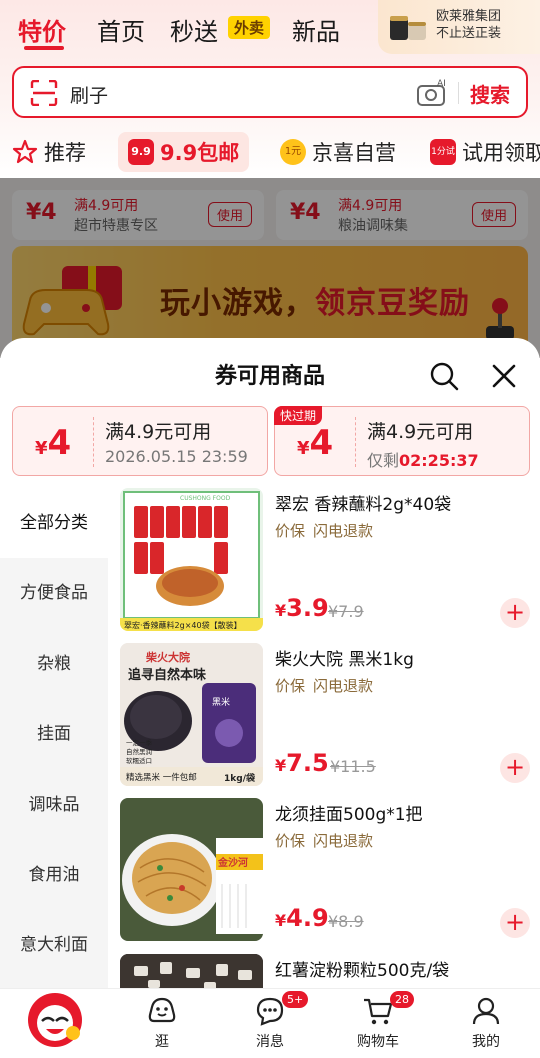  Describe the element at coordinates (307, 763) in the screenshot. I see `price-value: 7.5` at that location.